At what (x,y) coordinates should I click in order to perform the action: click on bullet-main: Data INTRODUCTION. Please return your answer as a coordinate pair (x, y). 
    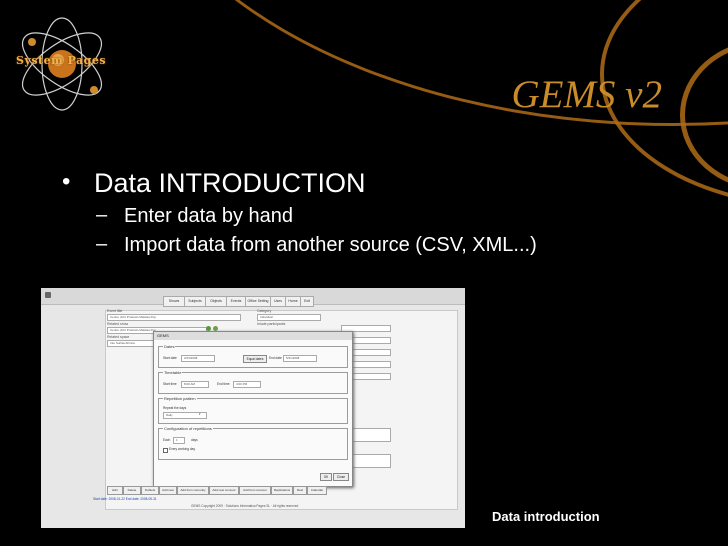
    Looking at the image, I should click on (299, 183).